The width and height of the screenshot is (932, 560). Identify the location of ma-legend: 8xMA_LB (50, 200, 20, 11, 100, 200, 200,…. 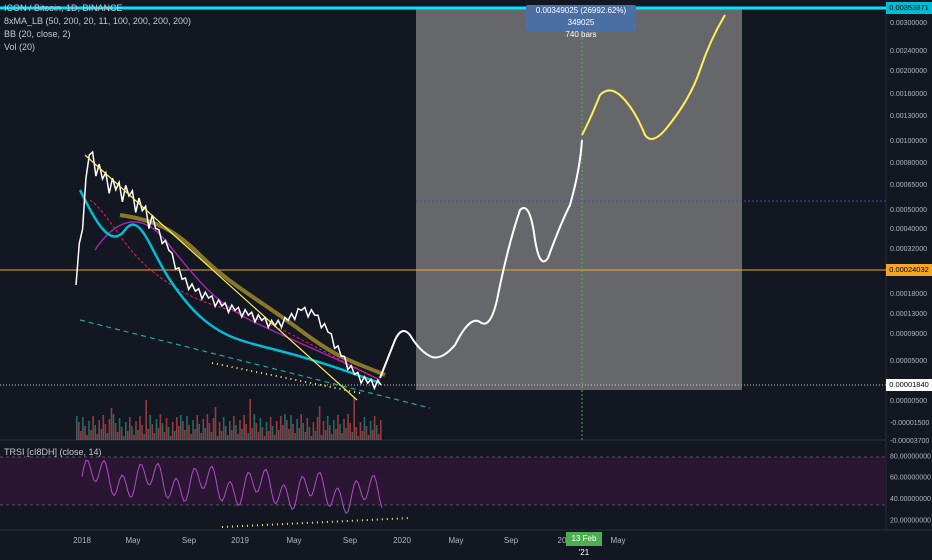
(97, 21).